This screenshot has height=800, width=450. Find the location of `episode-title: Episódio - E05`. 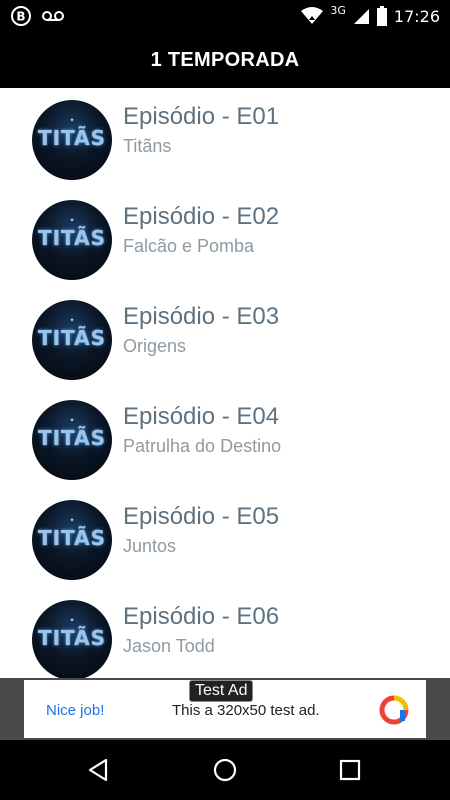

episode-title: Episódio - E05 is located at coordinates (201, 516).